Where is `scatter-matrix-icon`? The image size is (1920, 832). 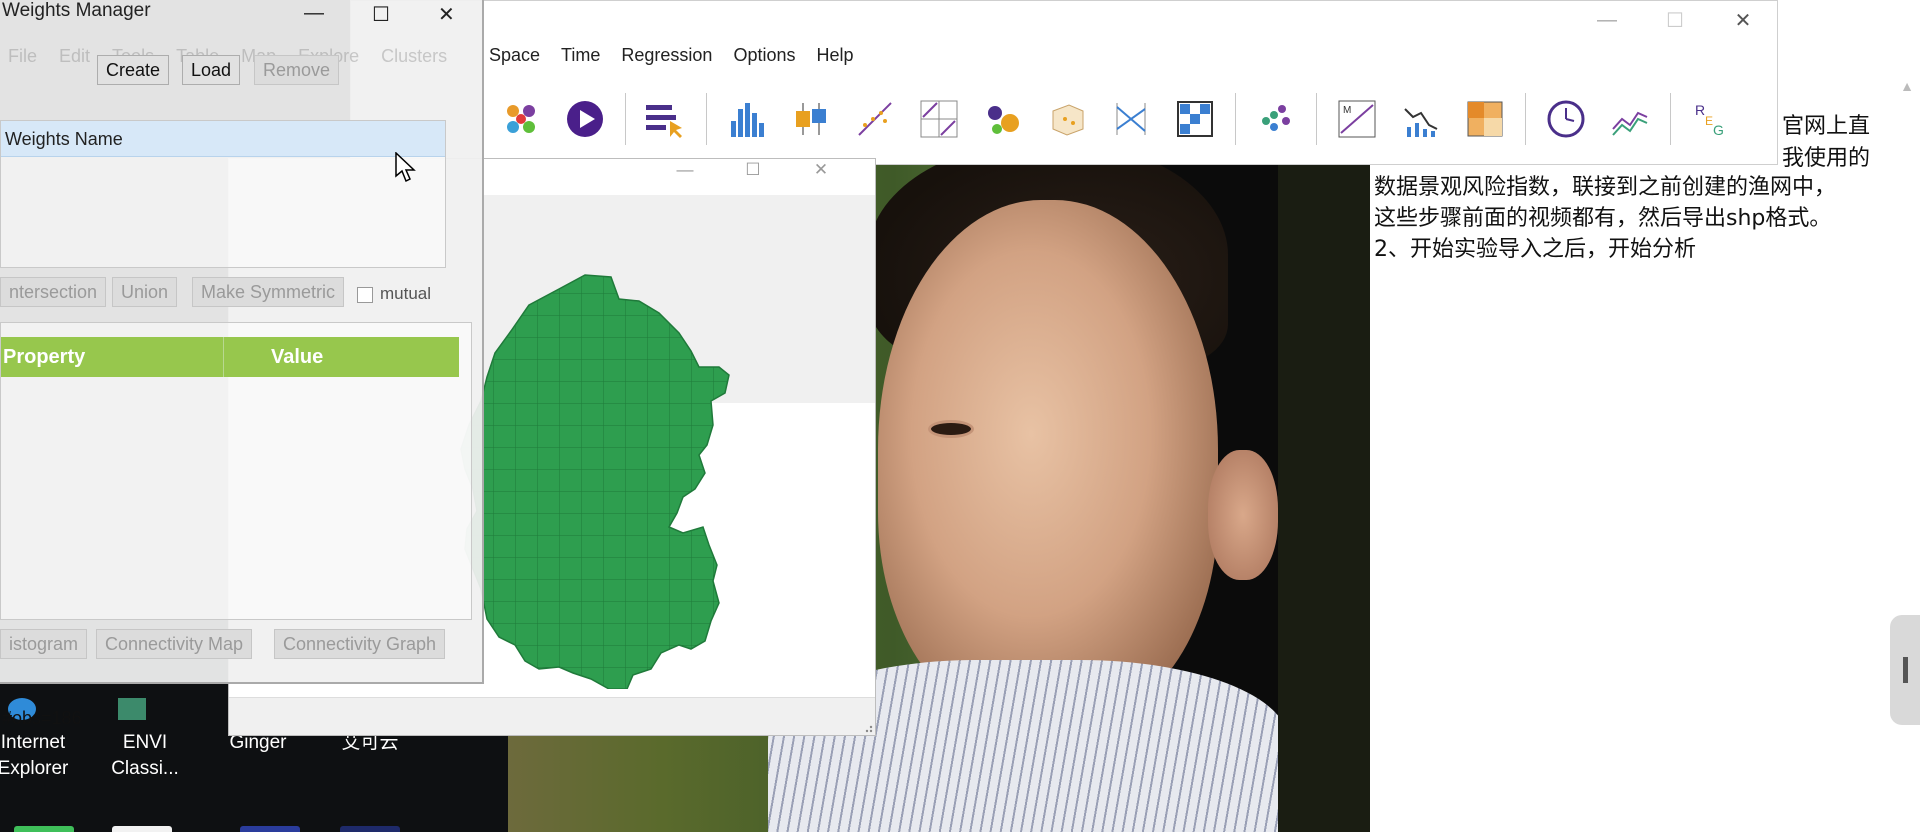 scatter-matrix-icon is located at coordinates (939, 119).